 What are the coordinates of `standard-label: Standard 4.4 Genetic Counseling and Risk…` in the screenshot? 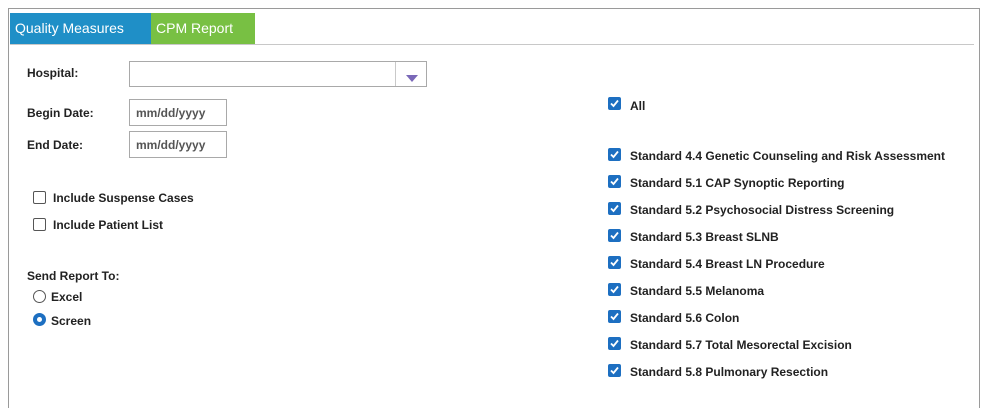 It's located at (787, 156).